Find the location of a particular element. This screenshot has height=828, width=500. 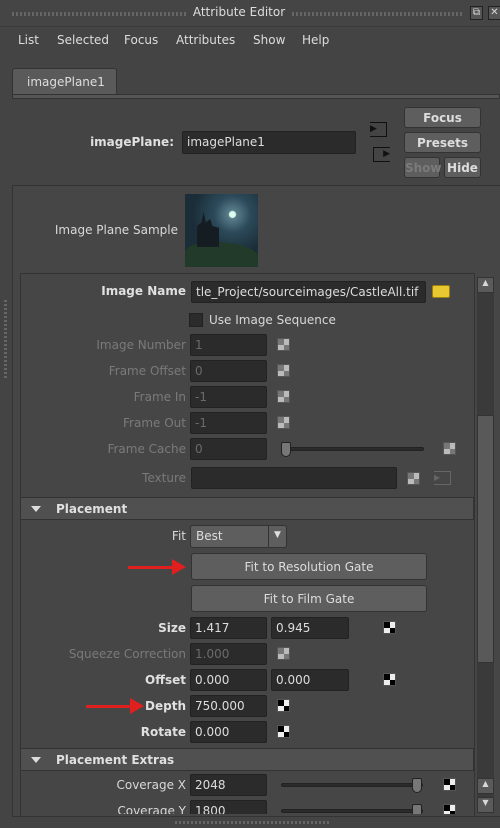

frame-in-input: -1 is located at coordinates (228, 397).